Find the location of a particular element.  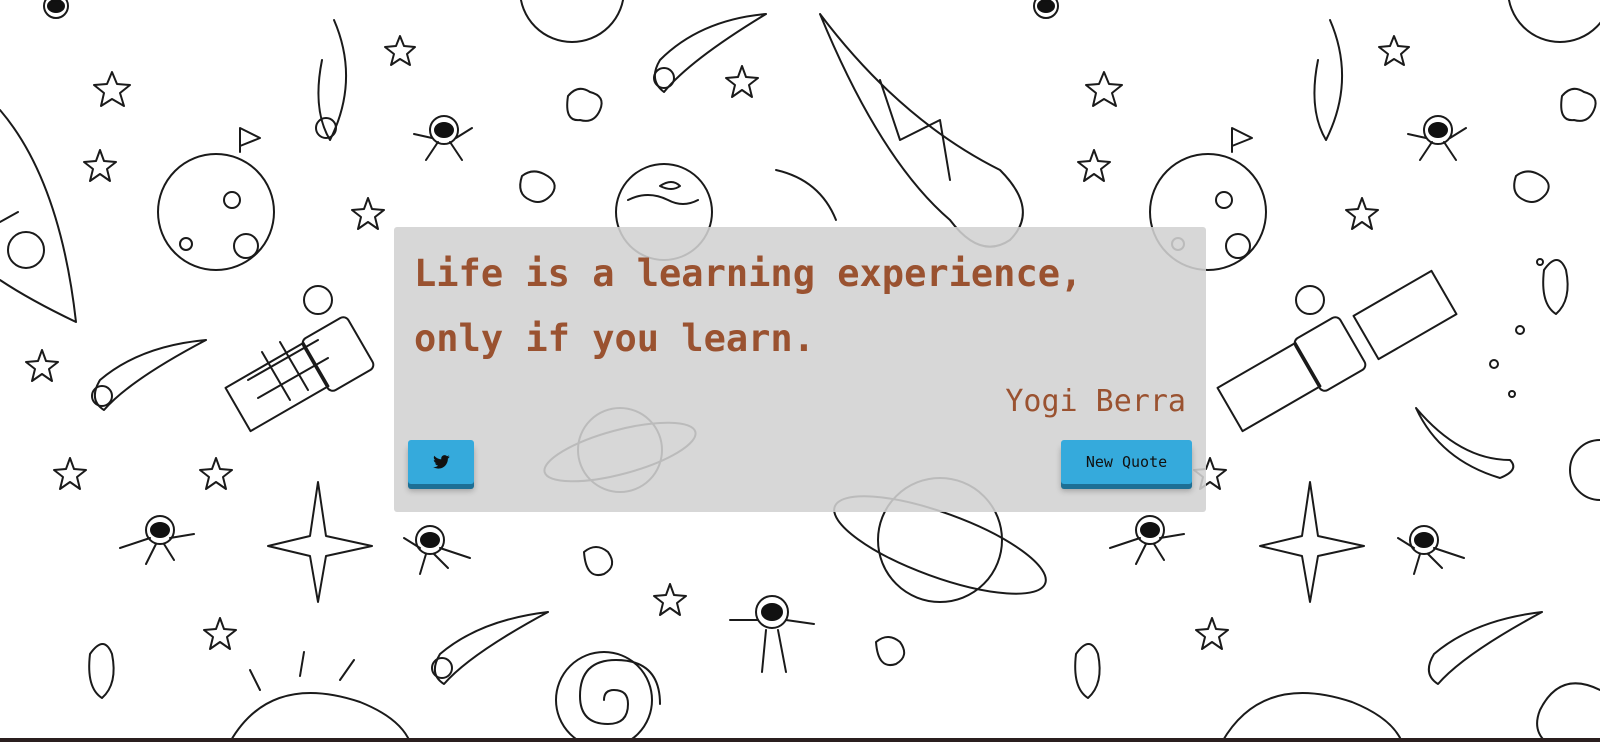

tweet-button is located at coordinates (441, 462).